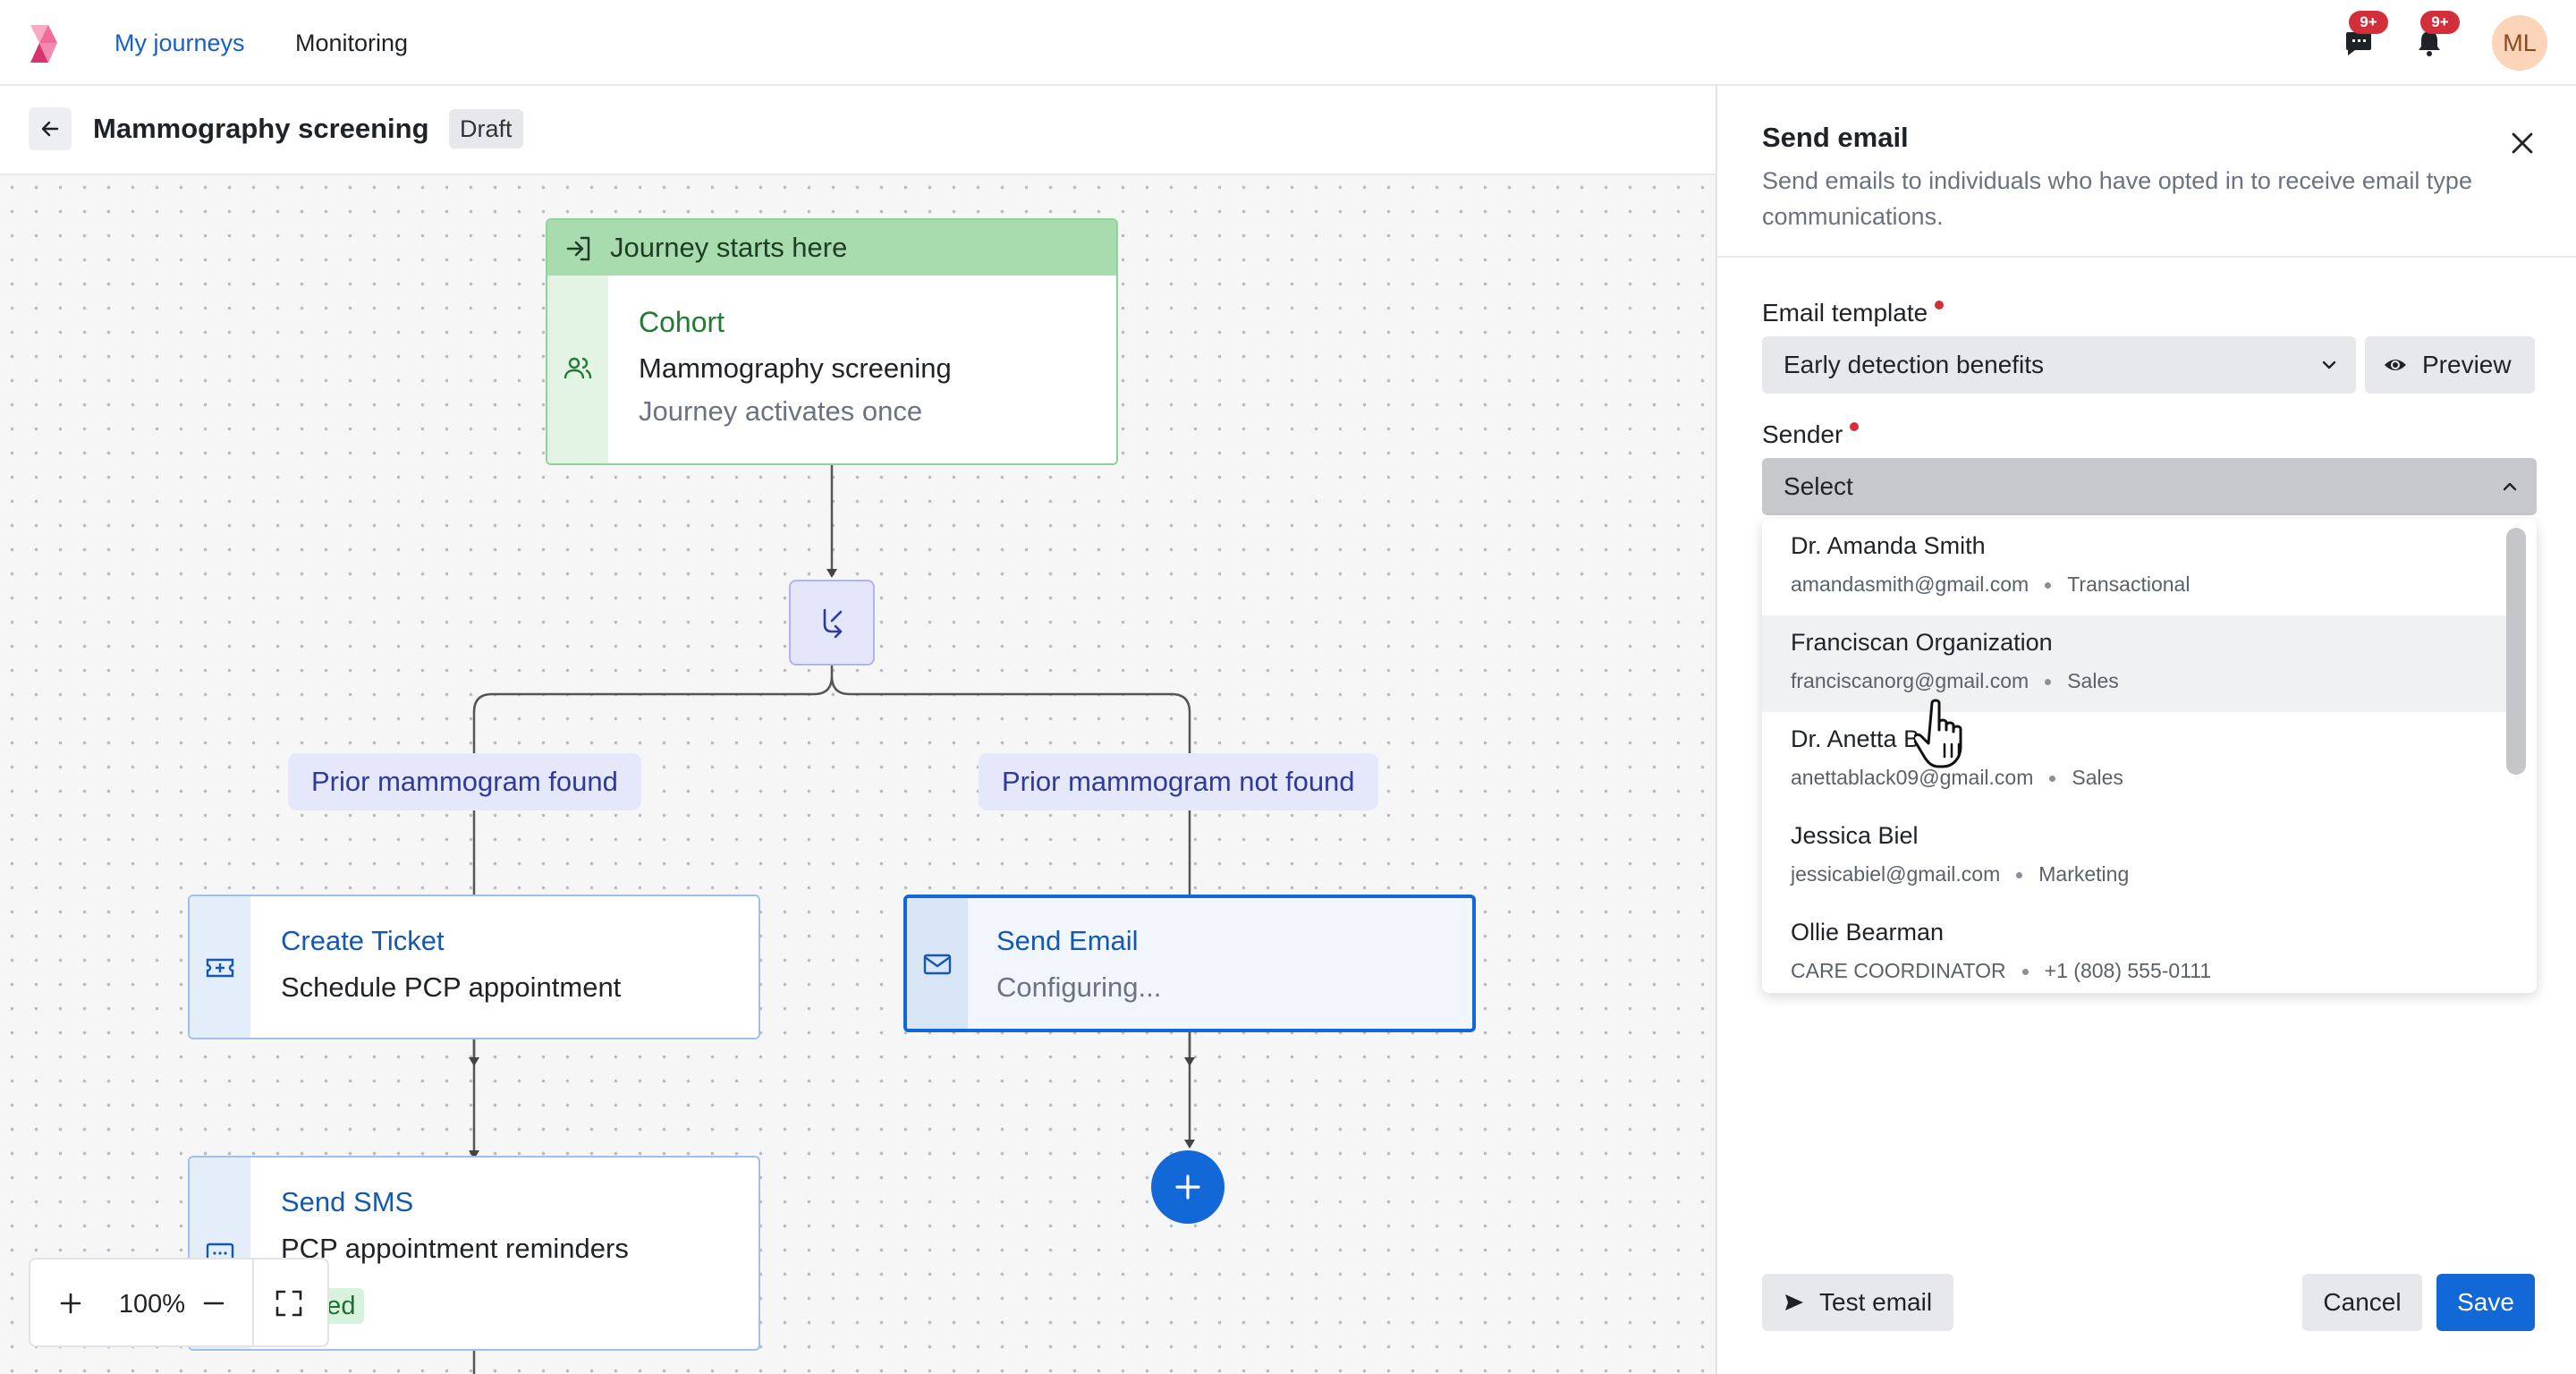  What do you see at coordinates (464, 781) in the screenshot?
I see `branch-label-found: Prior mammogram found` at bounding box center [464, 781].